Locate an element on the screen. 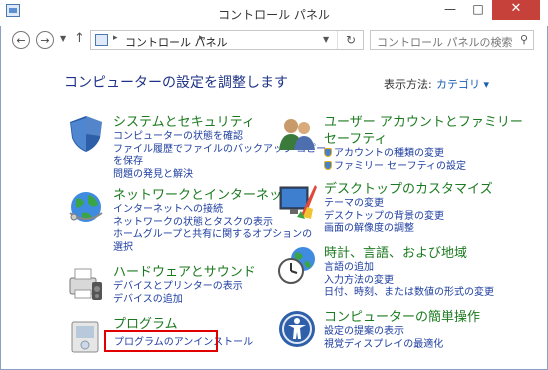 The image size is (548, 370). category-title: システムとセキュリティ is located at coordinates (184, 122).